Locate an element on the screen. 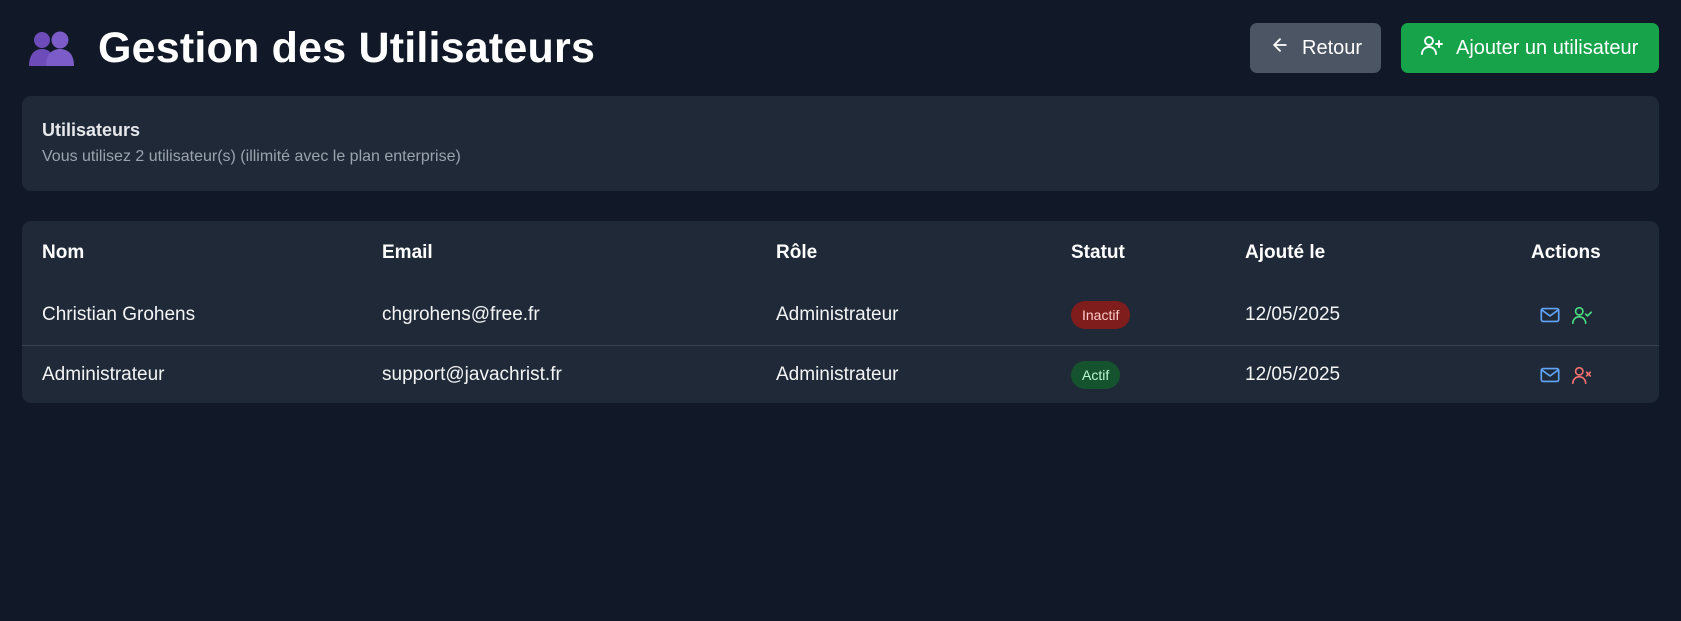  arrow-left-icon is located at coordinates (1280, 48).